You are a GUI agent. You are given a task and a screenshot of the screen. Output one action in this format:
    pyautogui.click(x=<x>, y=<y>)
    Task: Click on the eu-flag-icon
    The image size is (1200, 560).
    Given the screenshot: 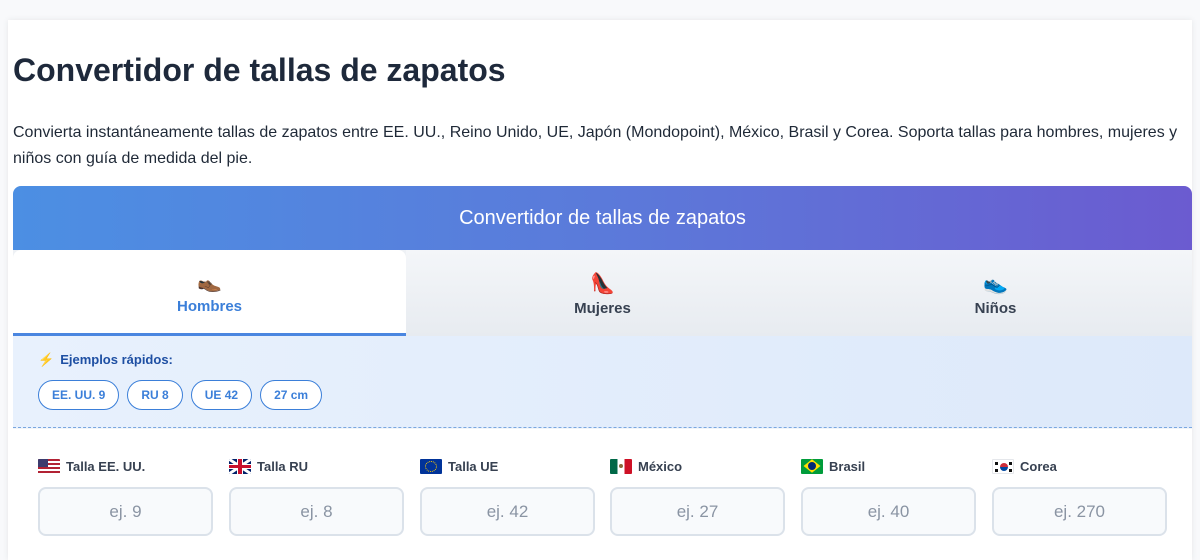 What is the action you would take?
    pyautogui.click(x=431, y=466)
    